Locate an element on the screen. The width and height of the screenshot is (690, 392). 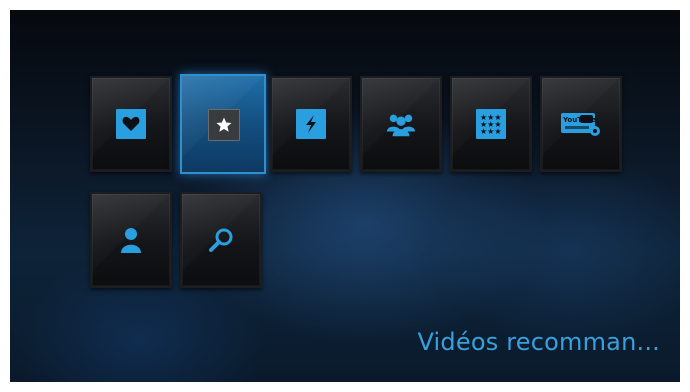
star-icon is located at coordinates (224, 125).